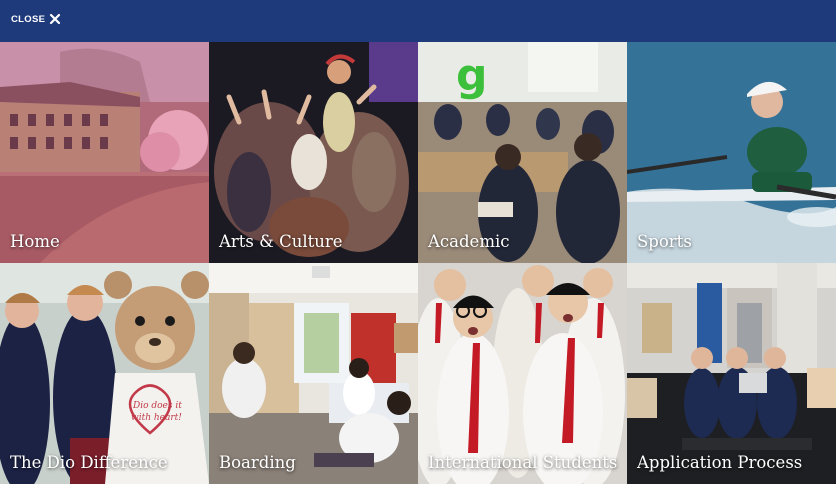 This screenshot has width=836, height=484. I want to click on svg-text: Dio does it, so click(157, 406).